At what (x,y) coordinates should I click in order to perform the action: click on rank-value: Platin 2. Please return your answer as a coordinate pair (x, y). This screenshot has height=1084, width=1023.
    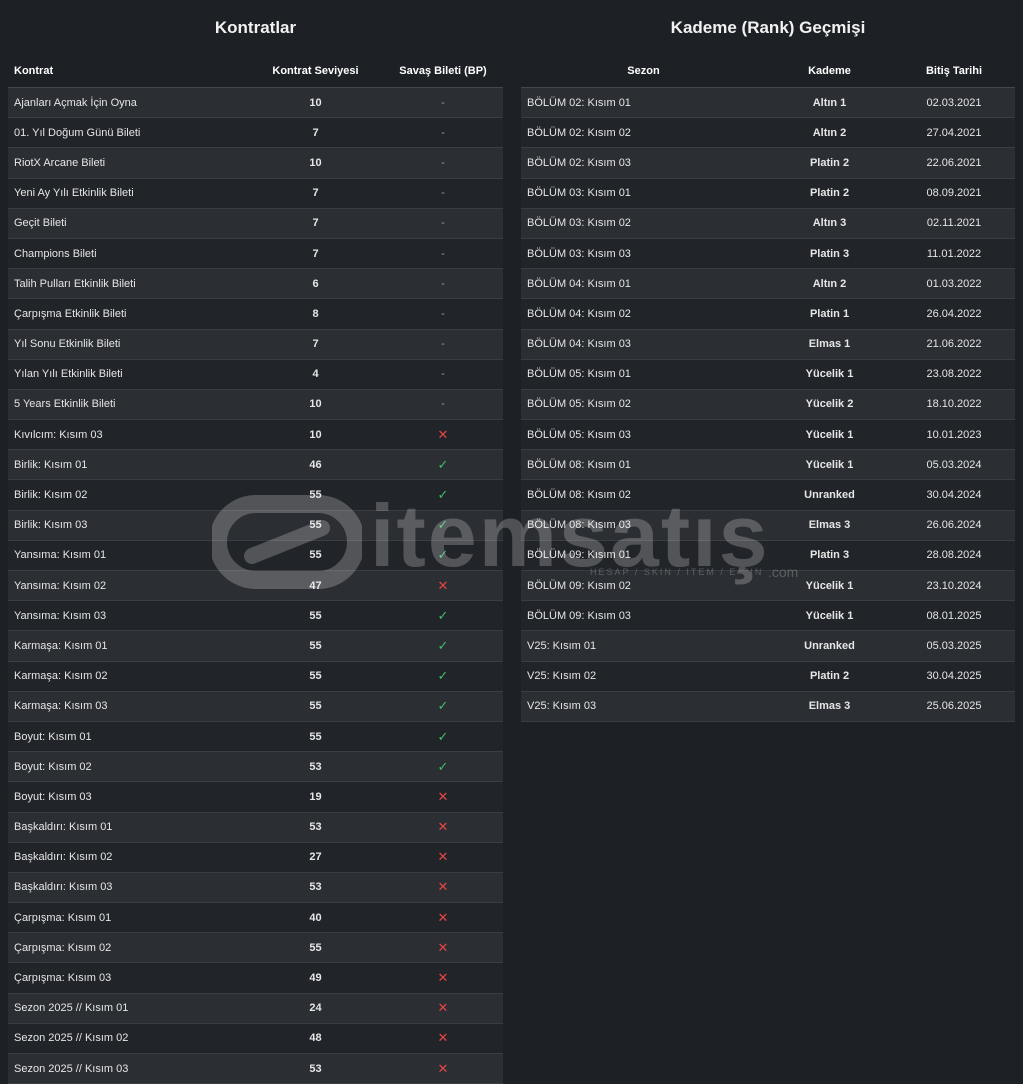
    Looking at the image, I should click on (829, 193).